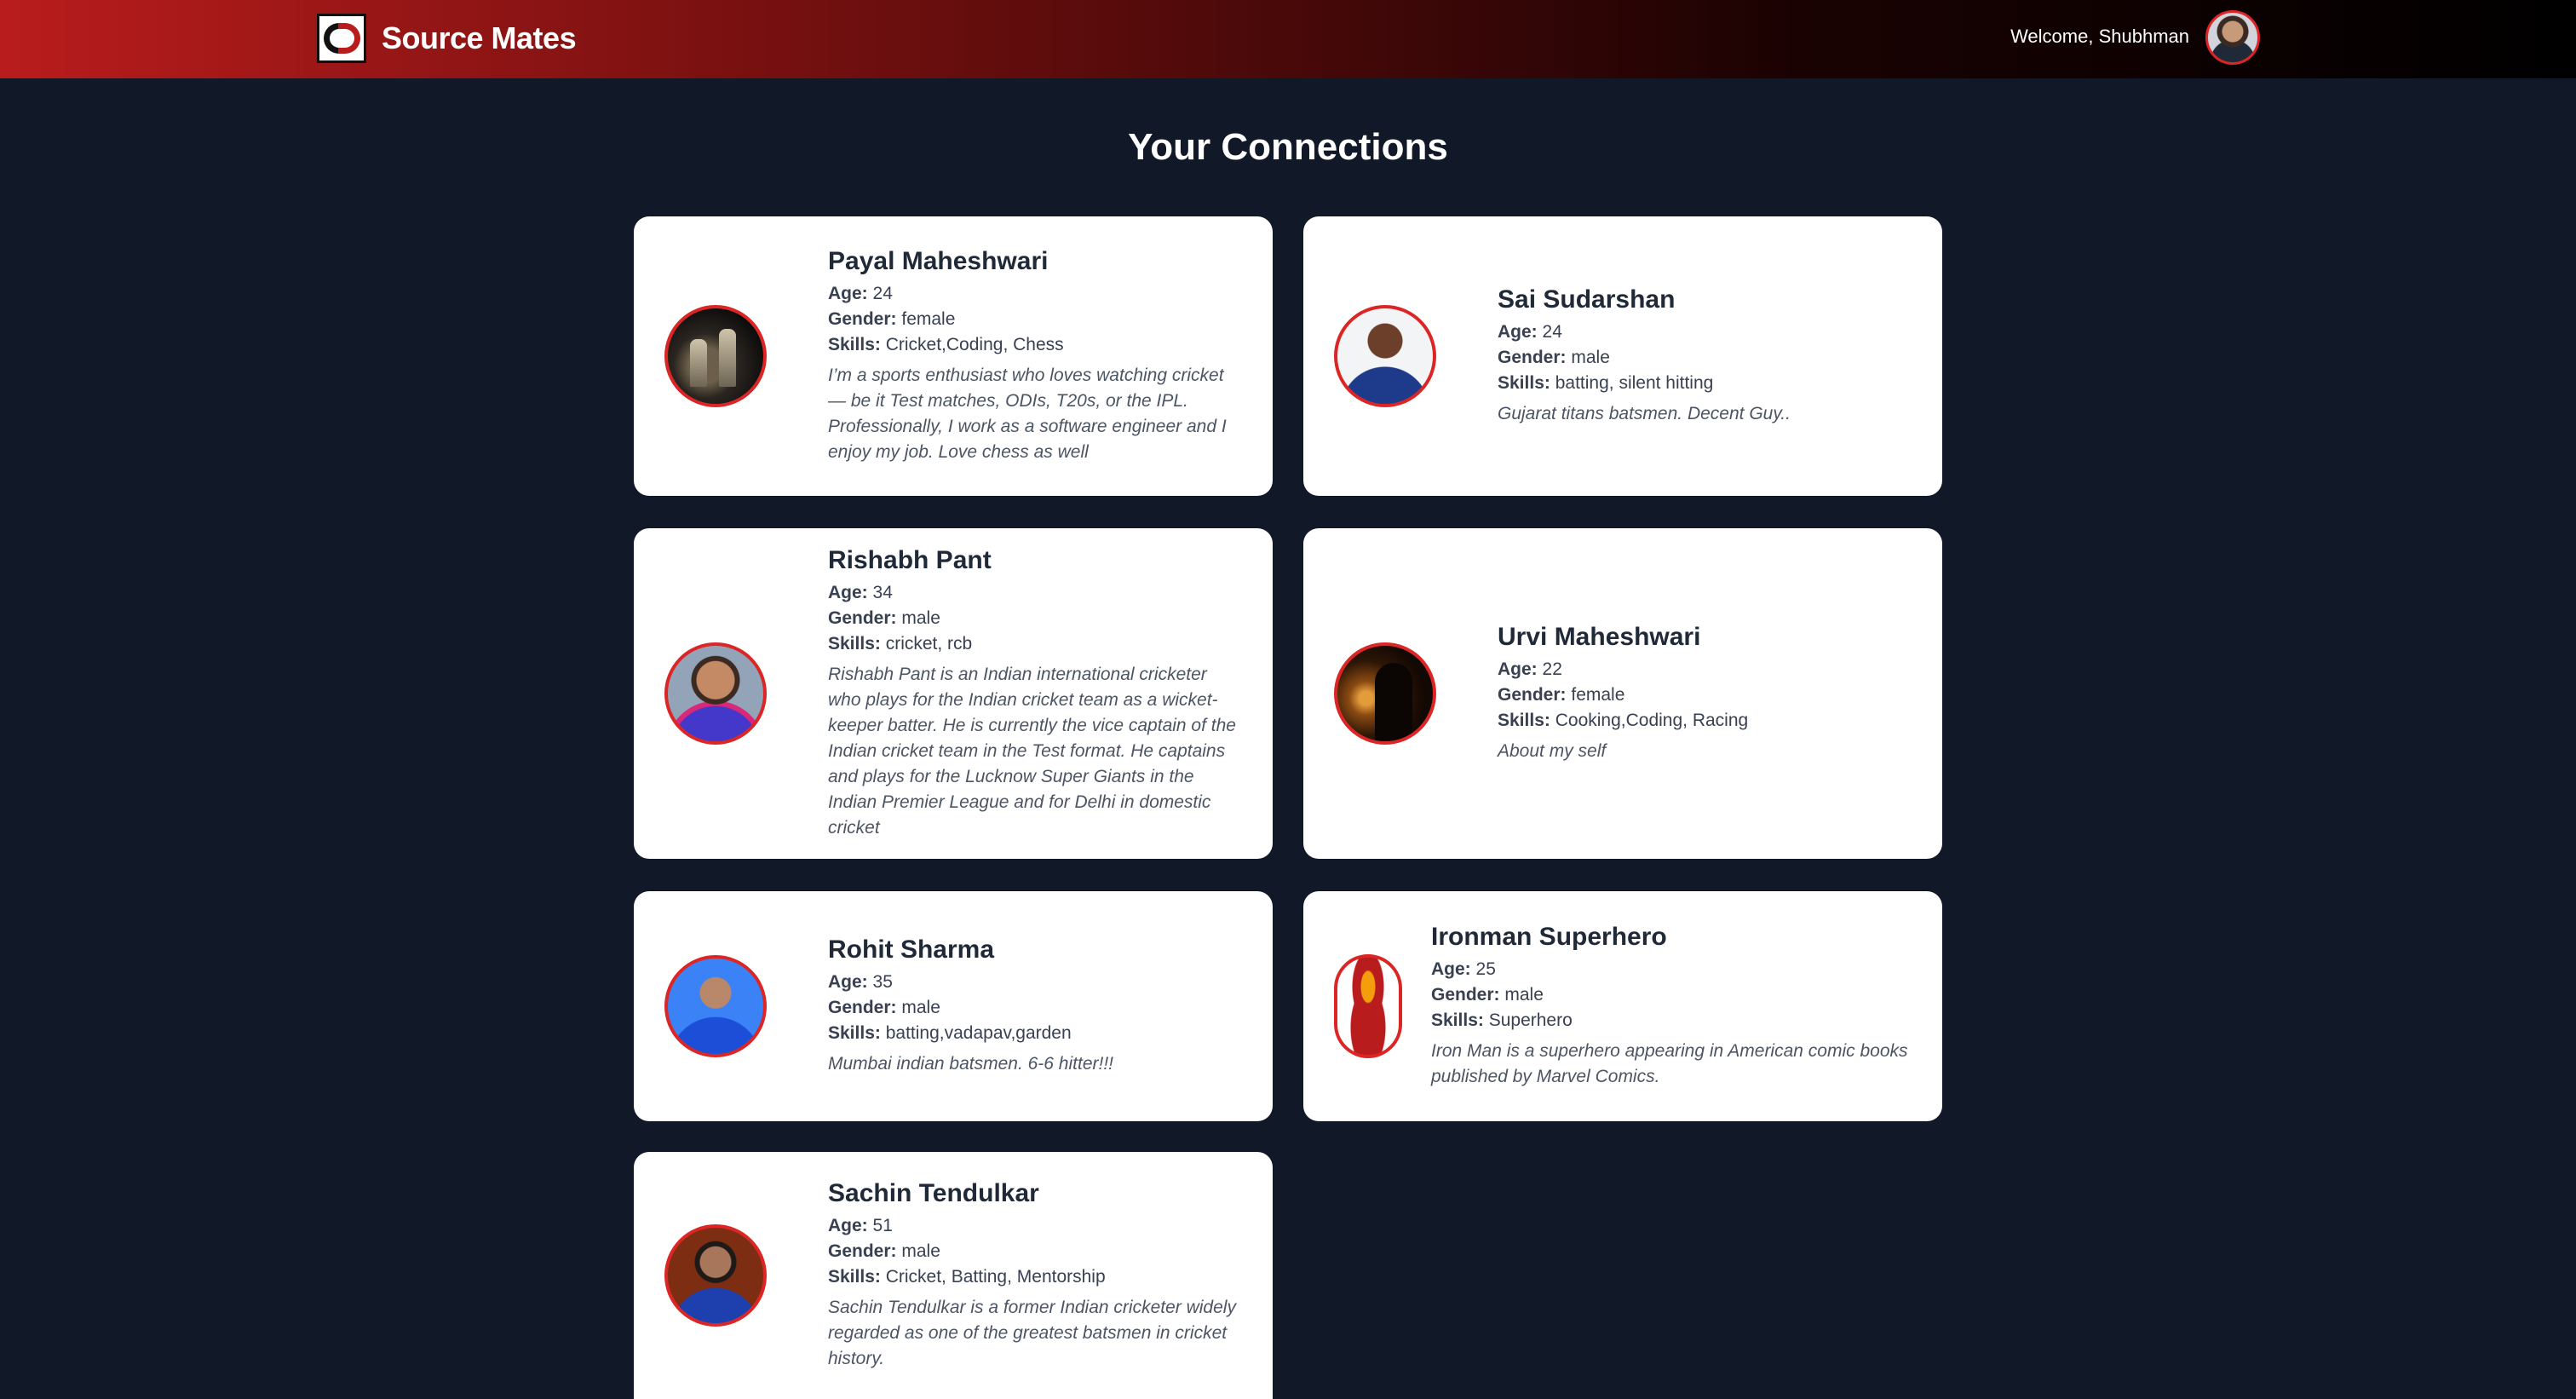 This screenshot has height=1399, width=2576. I want to click on brand-name: Source Mates, so click(480, 37).